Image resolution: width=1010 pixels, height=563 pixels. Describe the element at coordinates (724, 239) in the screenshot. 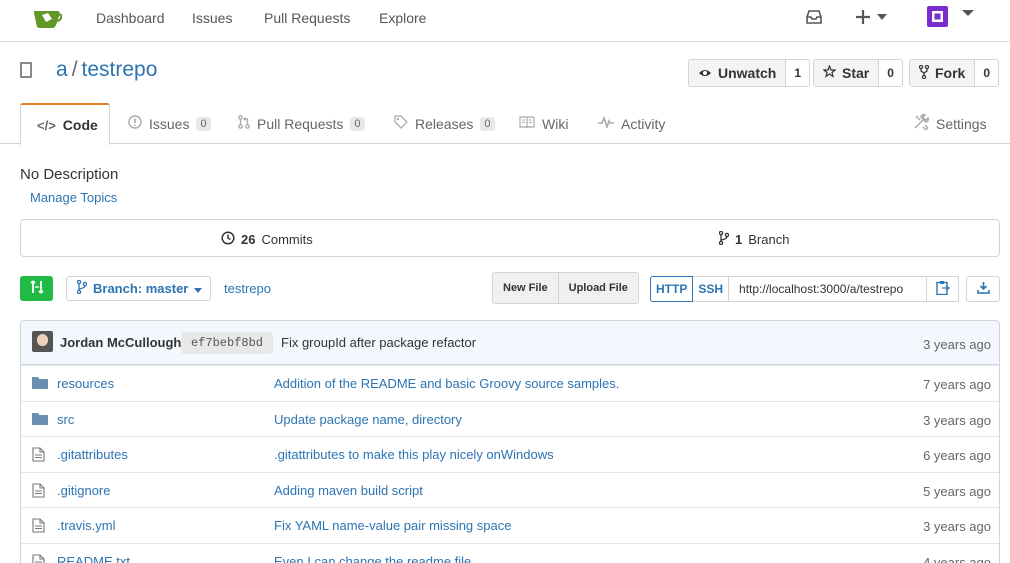

I see `git-branch-icon` at that location.